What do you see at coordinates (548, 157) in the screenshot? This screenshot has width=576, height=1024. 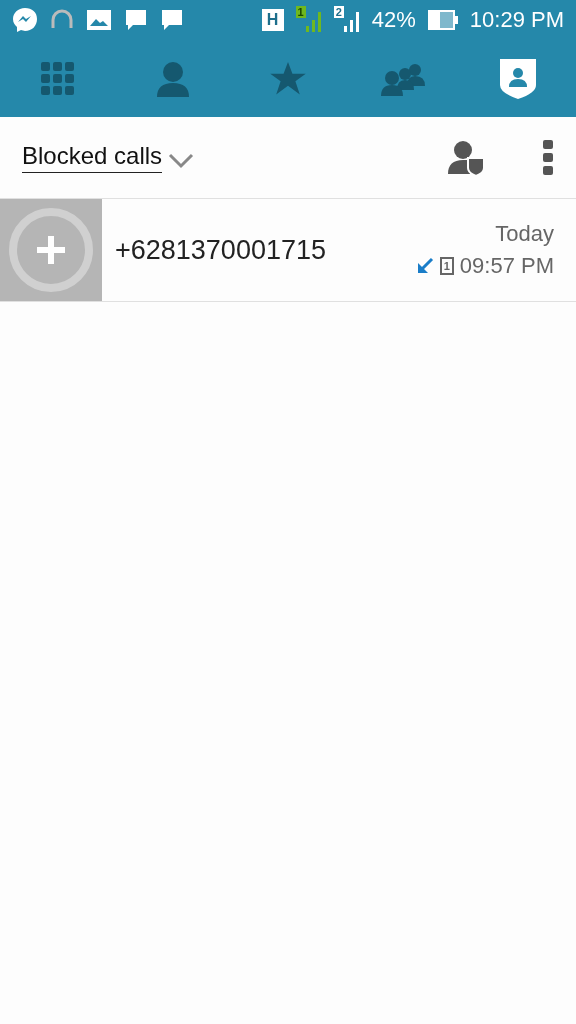 I see `more-options-icon` at bounding box center [548, 157].